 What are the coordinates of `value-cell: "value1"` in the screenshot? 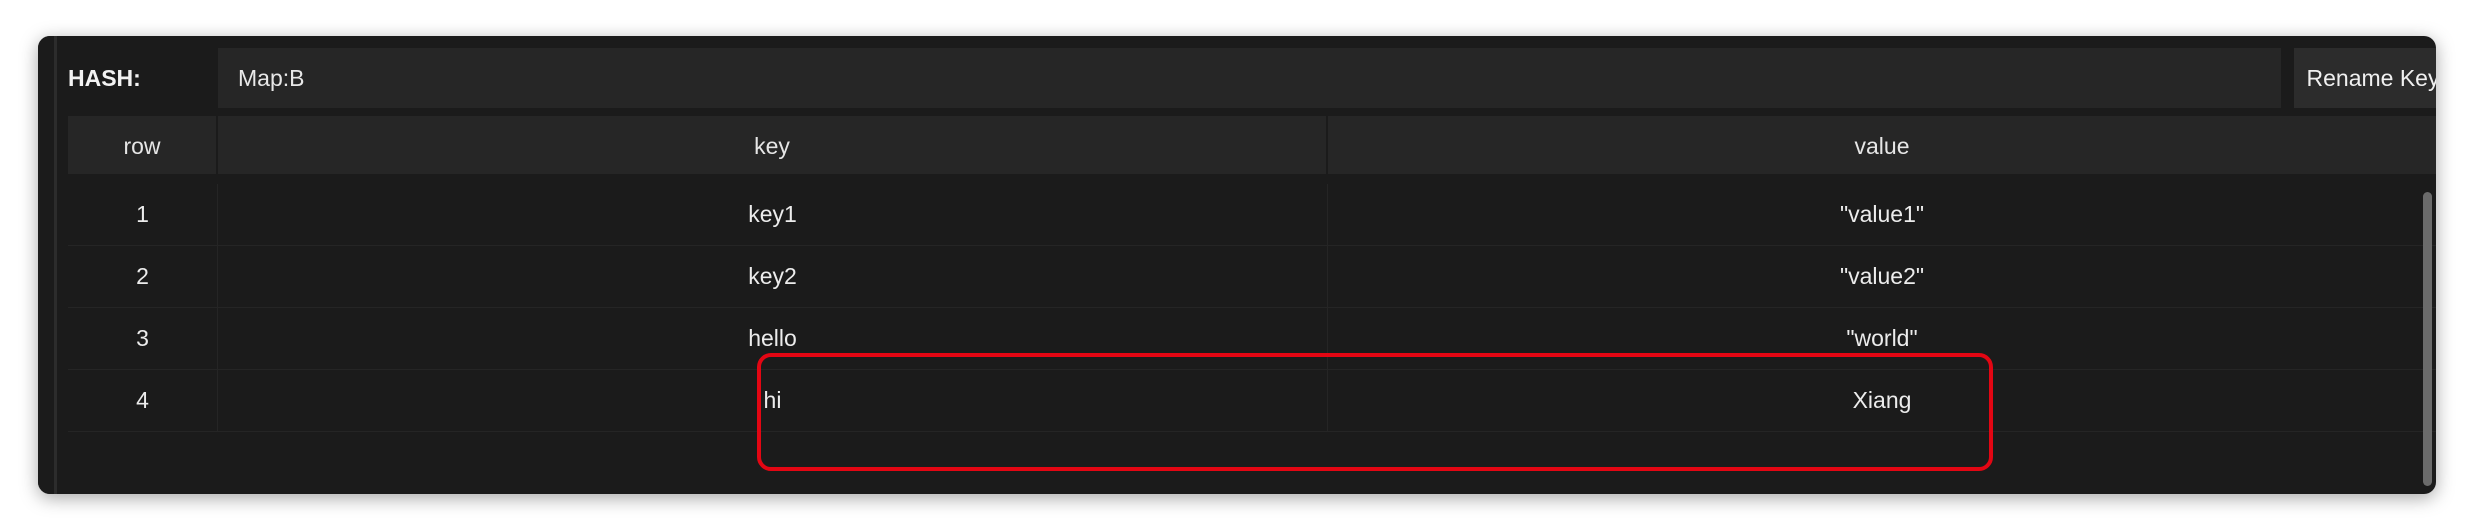 It's located at (1882, 214).